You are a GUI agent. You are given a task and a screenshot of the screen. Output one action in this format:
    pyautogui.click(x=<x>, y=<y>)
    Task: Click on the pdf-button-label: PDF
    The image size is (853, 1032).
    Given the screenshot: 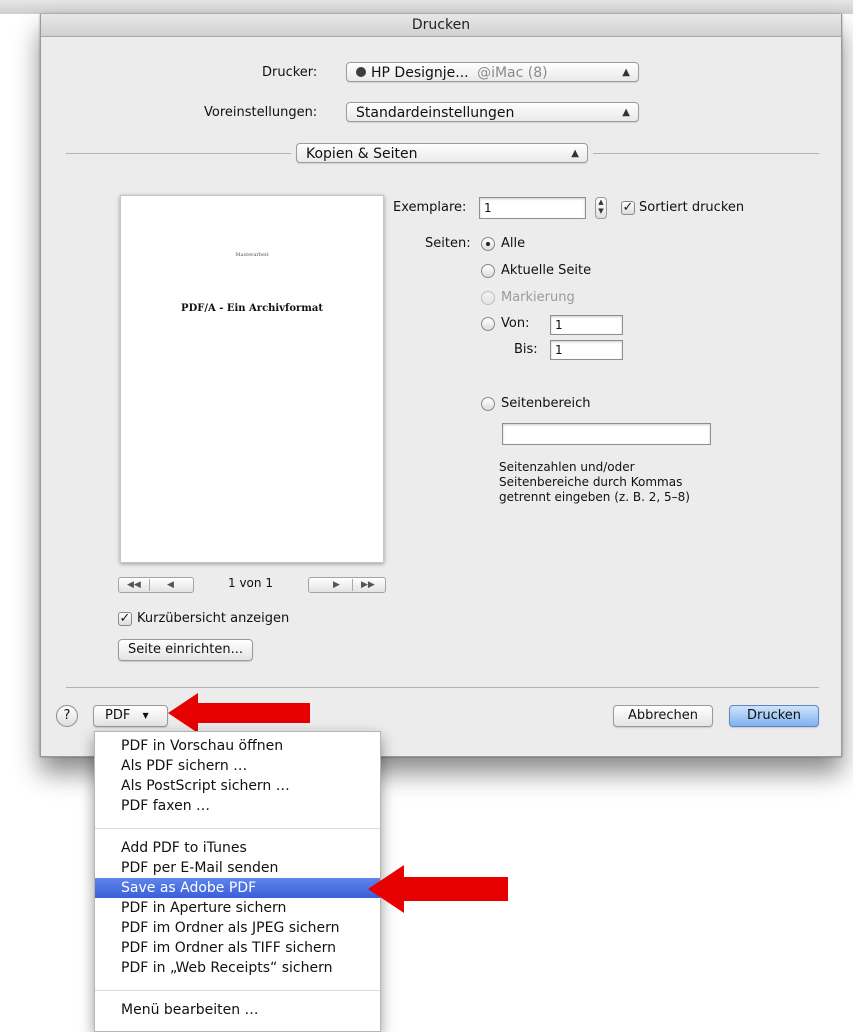 What is the action you would take?
    pyautogui.click(x=118, y=715)
    